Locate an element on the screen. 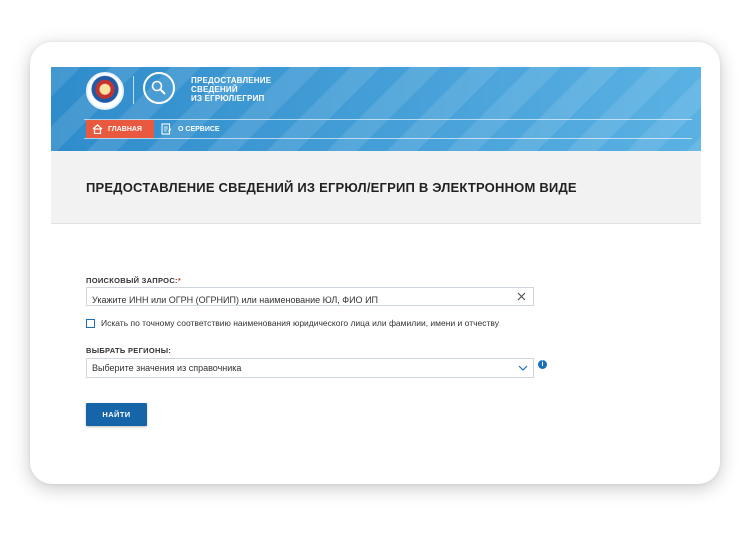 This screenshot has width=751, height=550. region-select-value: Выберите значения из справочника is located at coordinates (167, 368).